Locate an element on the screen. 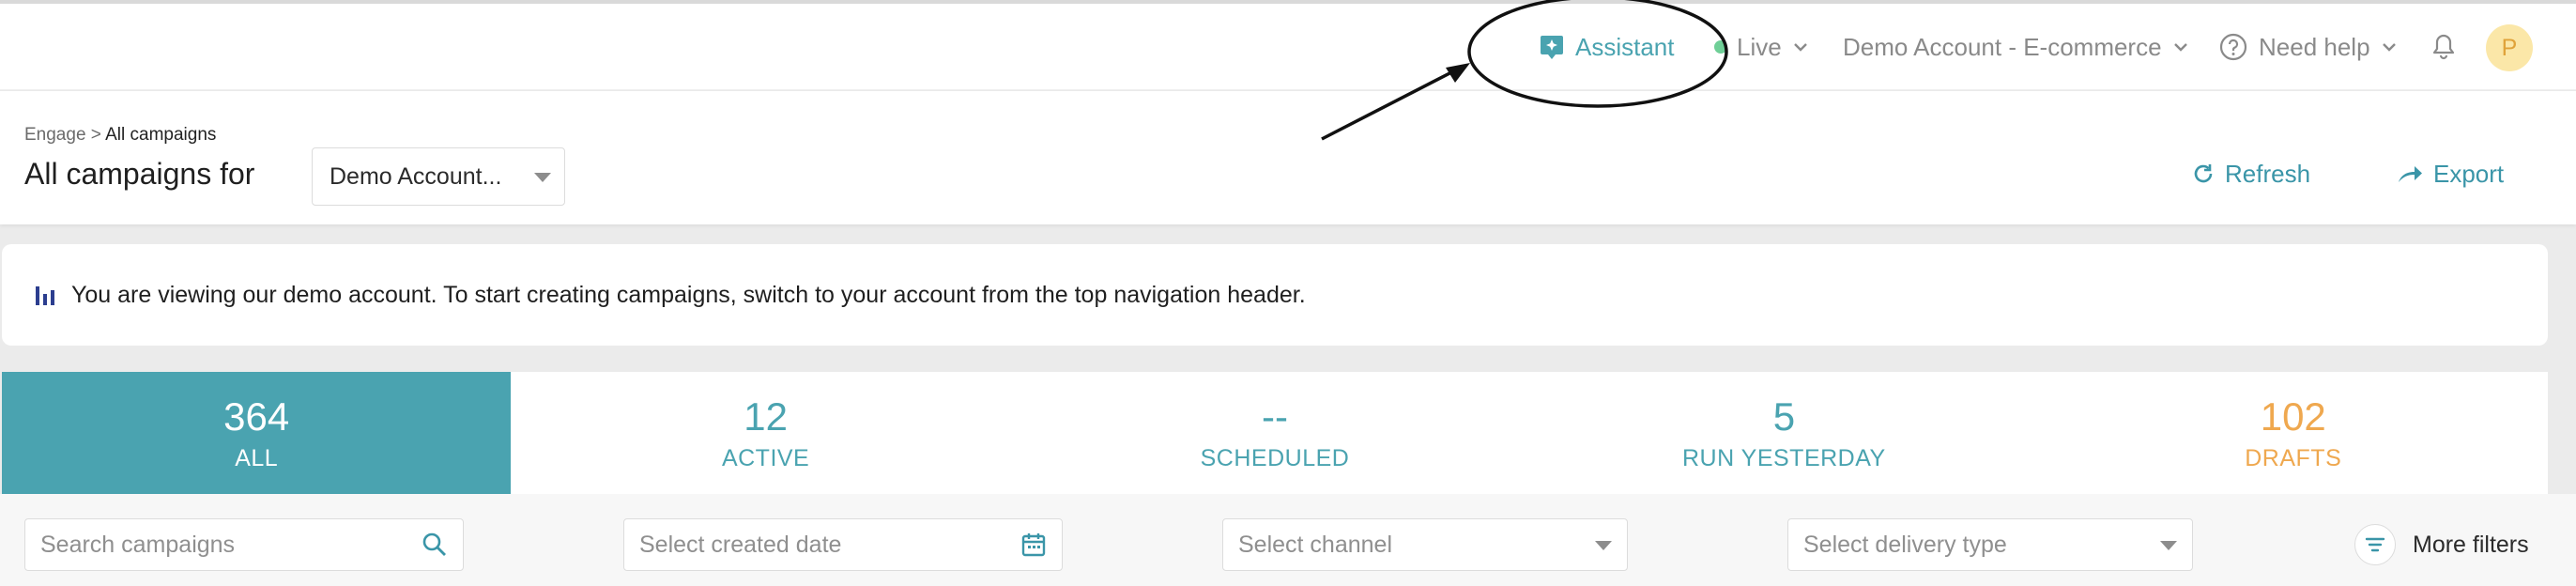 This screenshot has height=586, width=2576. more-filters-button: More filters is located at coordinates (2442, 545).